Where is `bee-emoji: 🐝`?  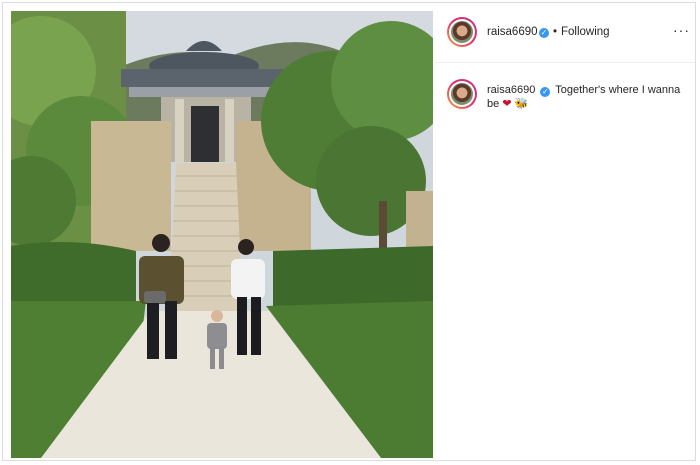 bee-emoji: 🐝 is located at coordinates (521, 104).